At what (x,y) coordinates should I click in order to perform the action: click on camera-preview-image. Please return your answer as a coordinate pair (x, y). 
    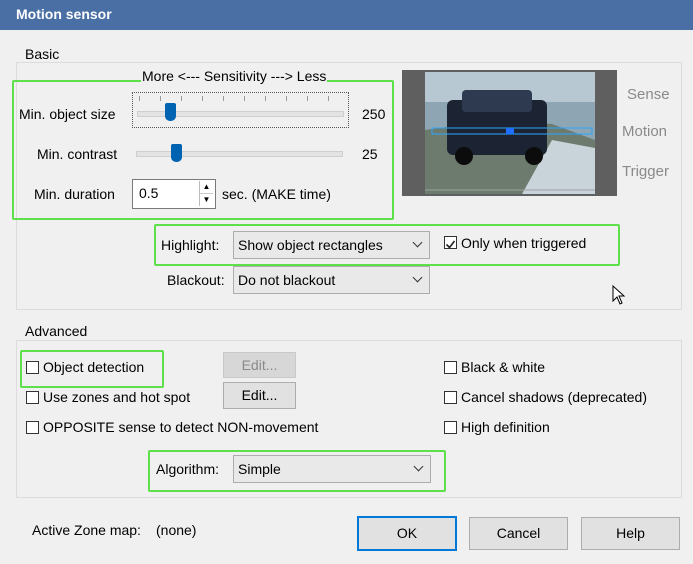
    Looking at the image, I should click on (510, 133).